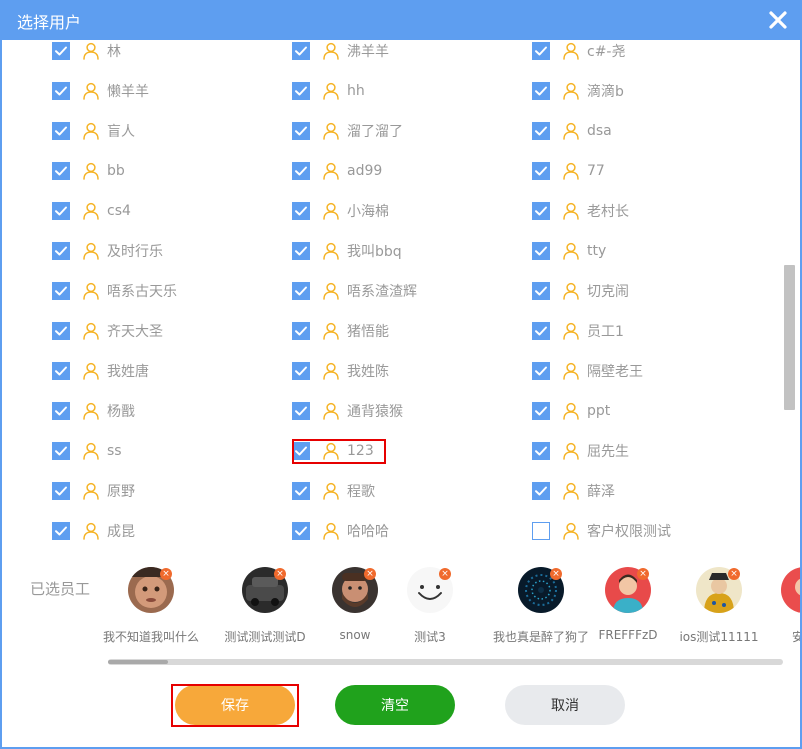 Image resolution: width=802 pixels, height=749 pixels. What do you see at coordinates (571, 411) in the screenshot?
I see `user-item: ppt` at bounding box center [571, 411].